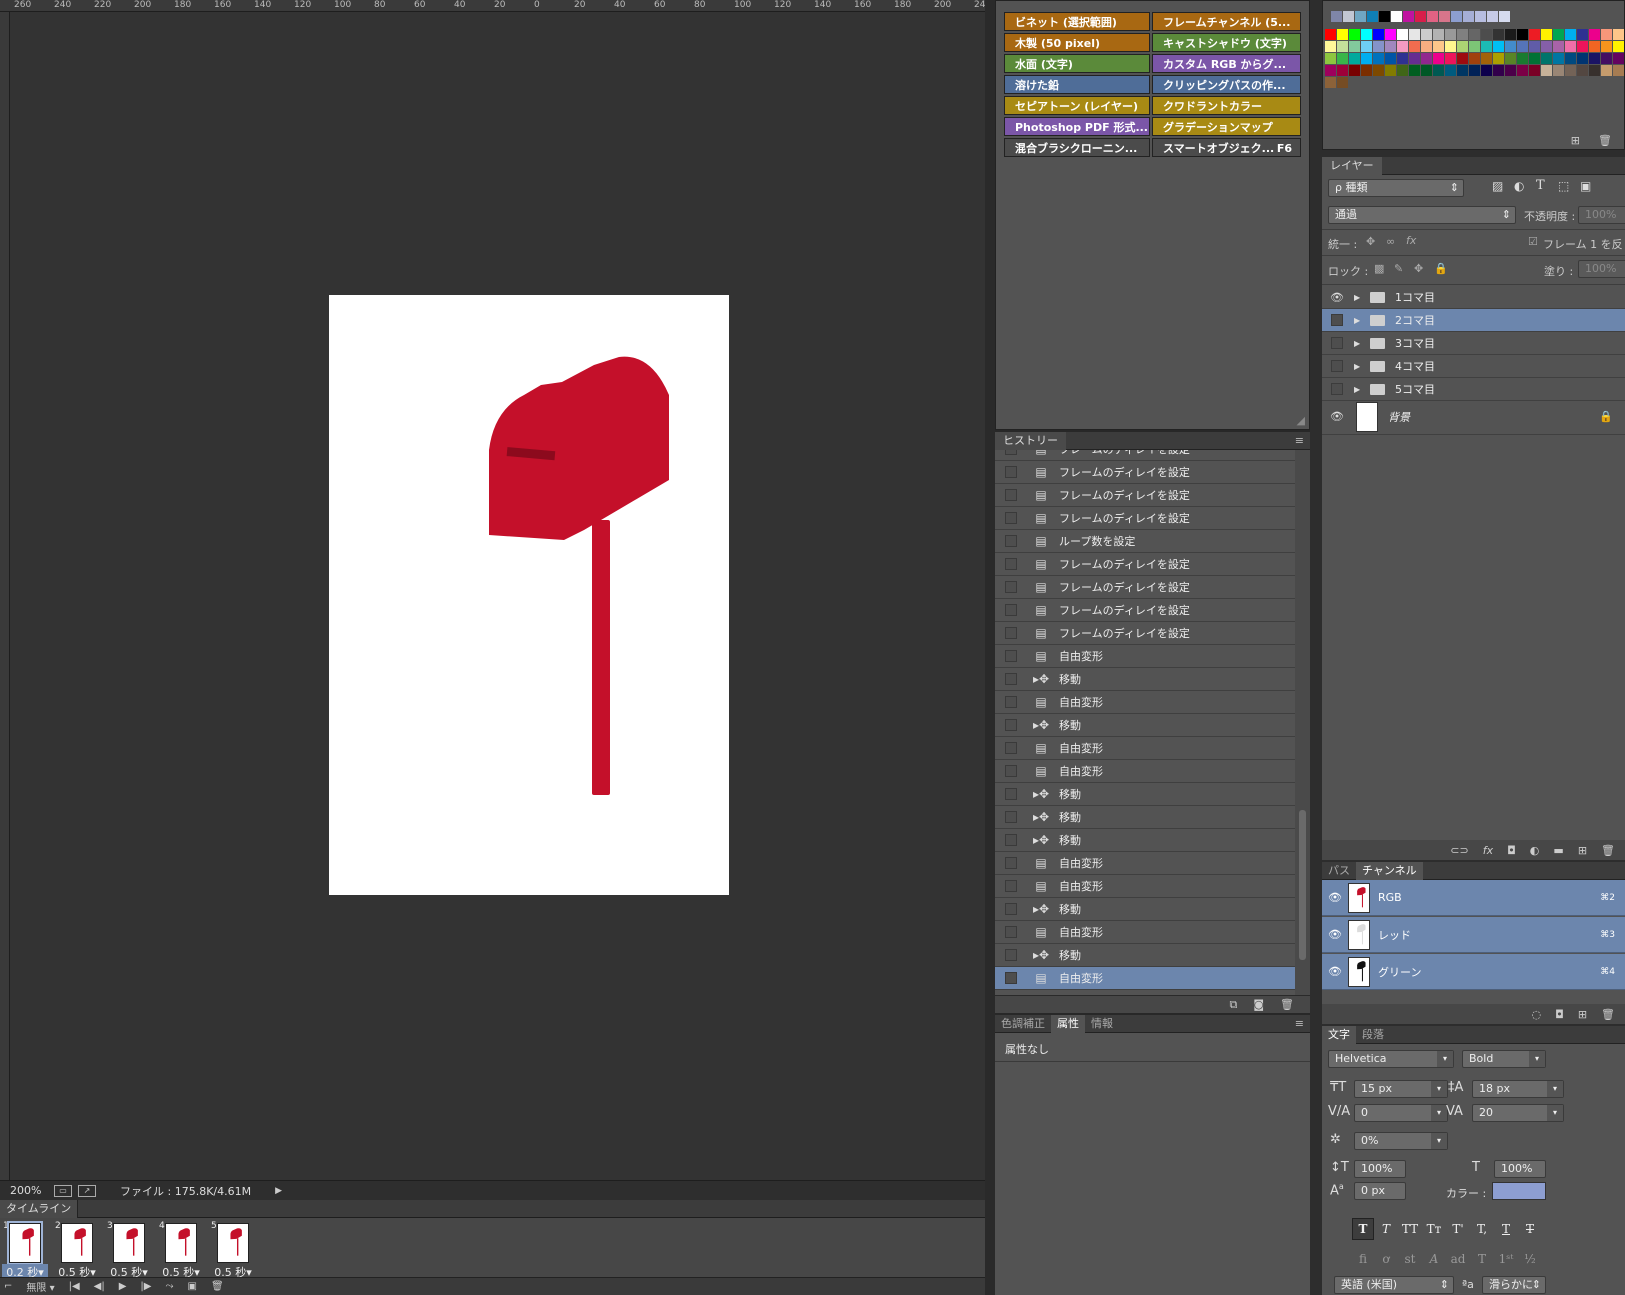 Image resolution: width=1625 pixels, height=1295 pixels. Describe the element at coordinates (1302, 722) in the screenshot. I see `history-scrollbar` at that location.